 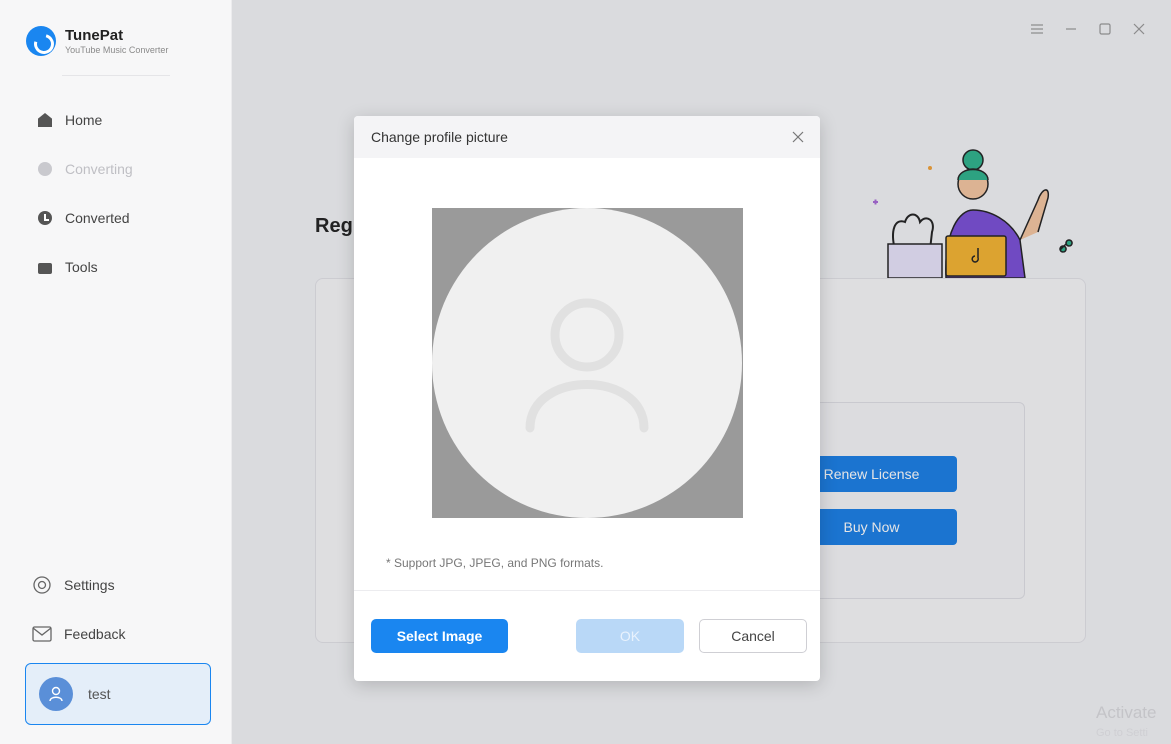 I want to click on brand: TunePat YouTube Music Converter, so click(x=97, y=41).